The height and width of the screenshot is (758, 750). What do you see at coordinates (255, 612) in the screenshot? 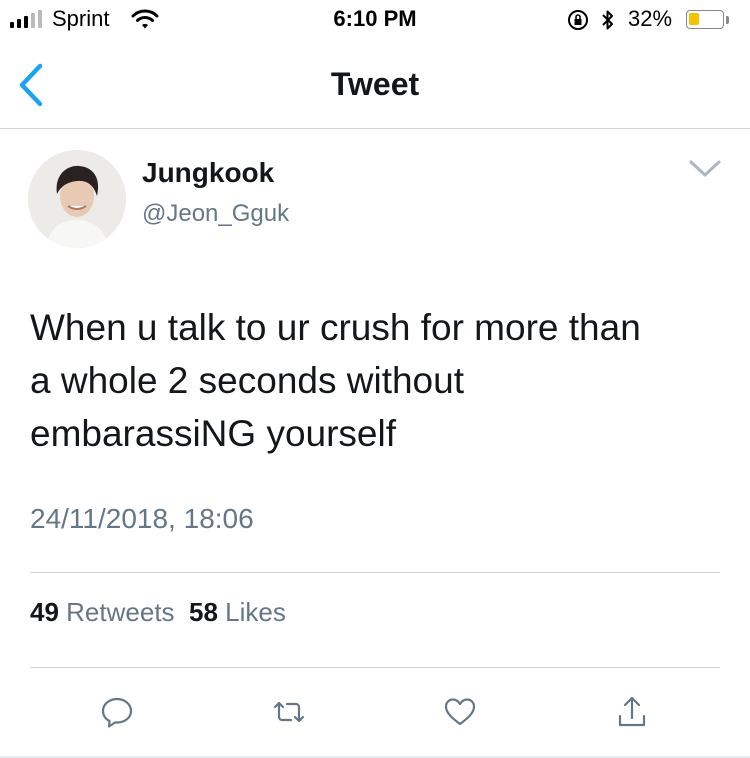
I see `likes-label: Likes` at bounding box center [255, 612].